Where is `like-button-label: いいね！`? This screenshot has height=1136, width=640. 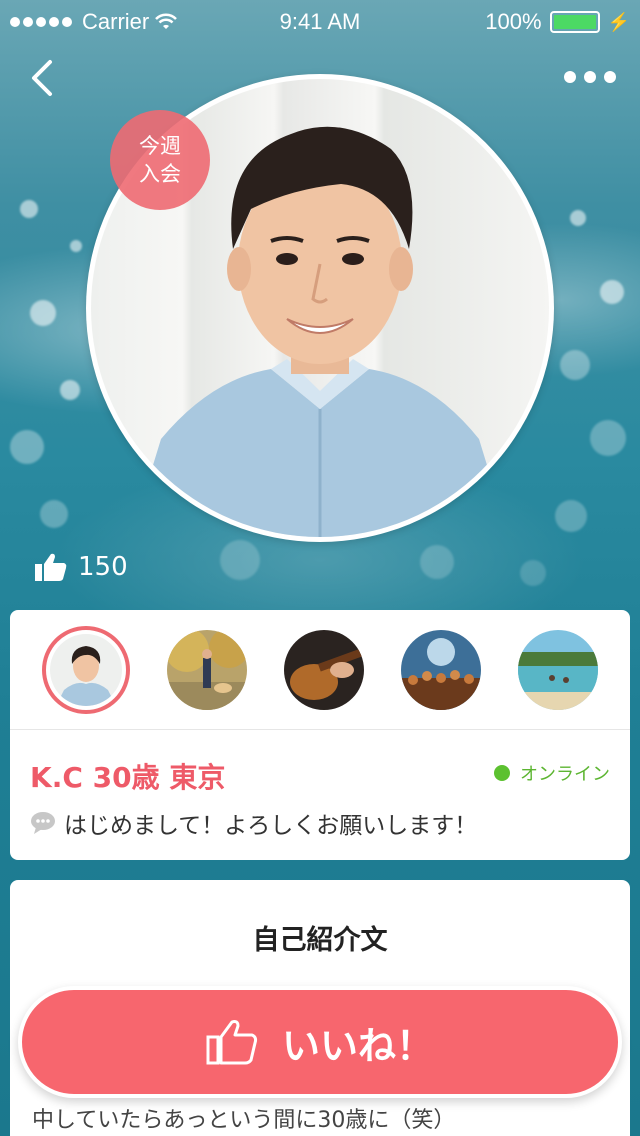 like-button-label: いいね！ is located at coordinates (357, 1045).